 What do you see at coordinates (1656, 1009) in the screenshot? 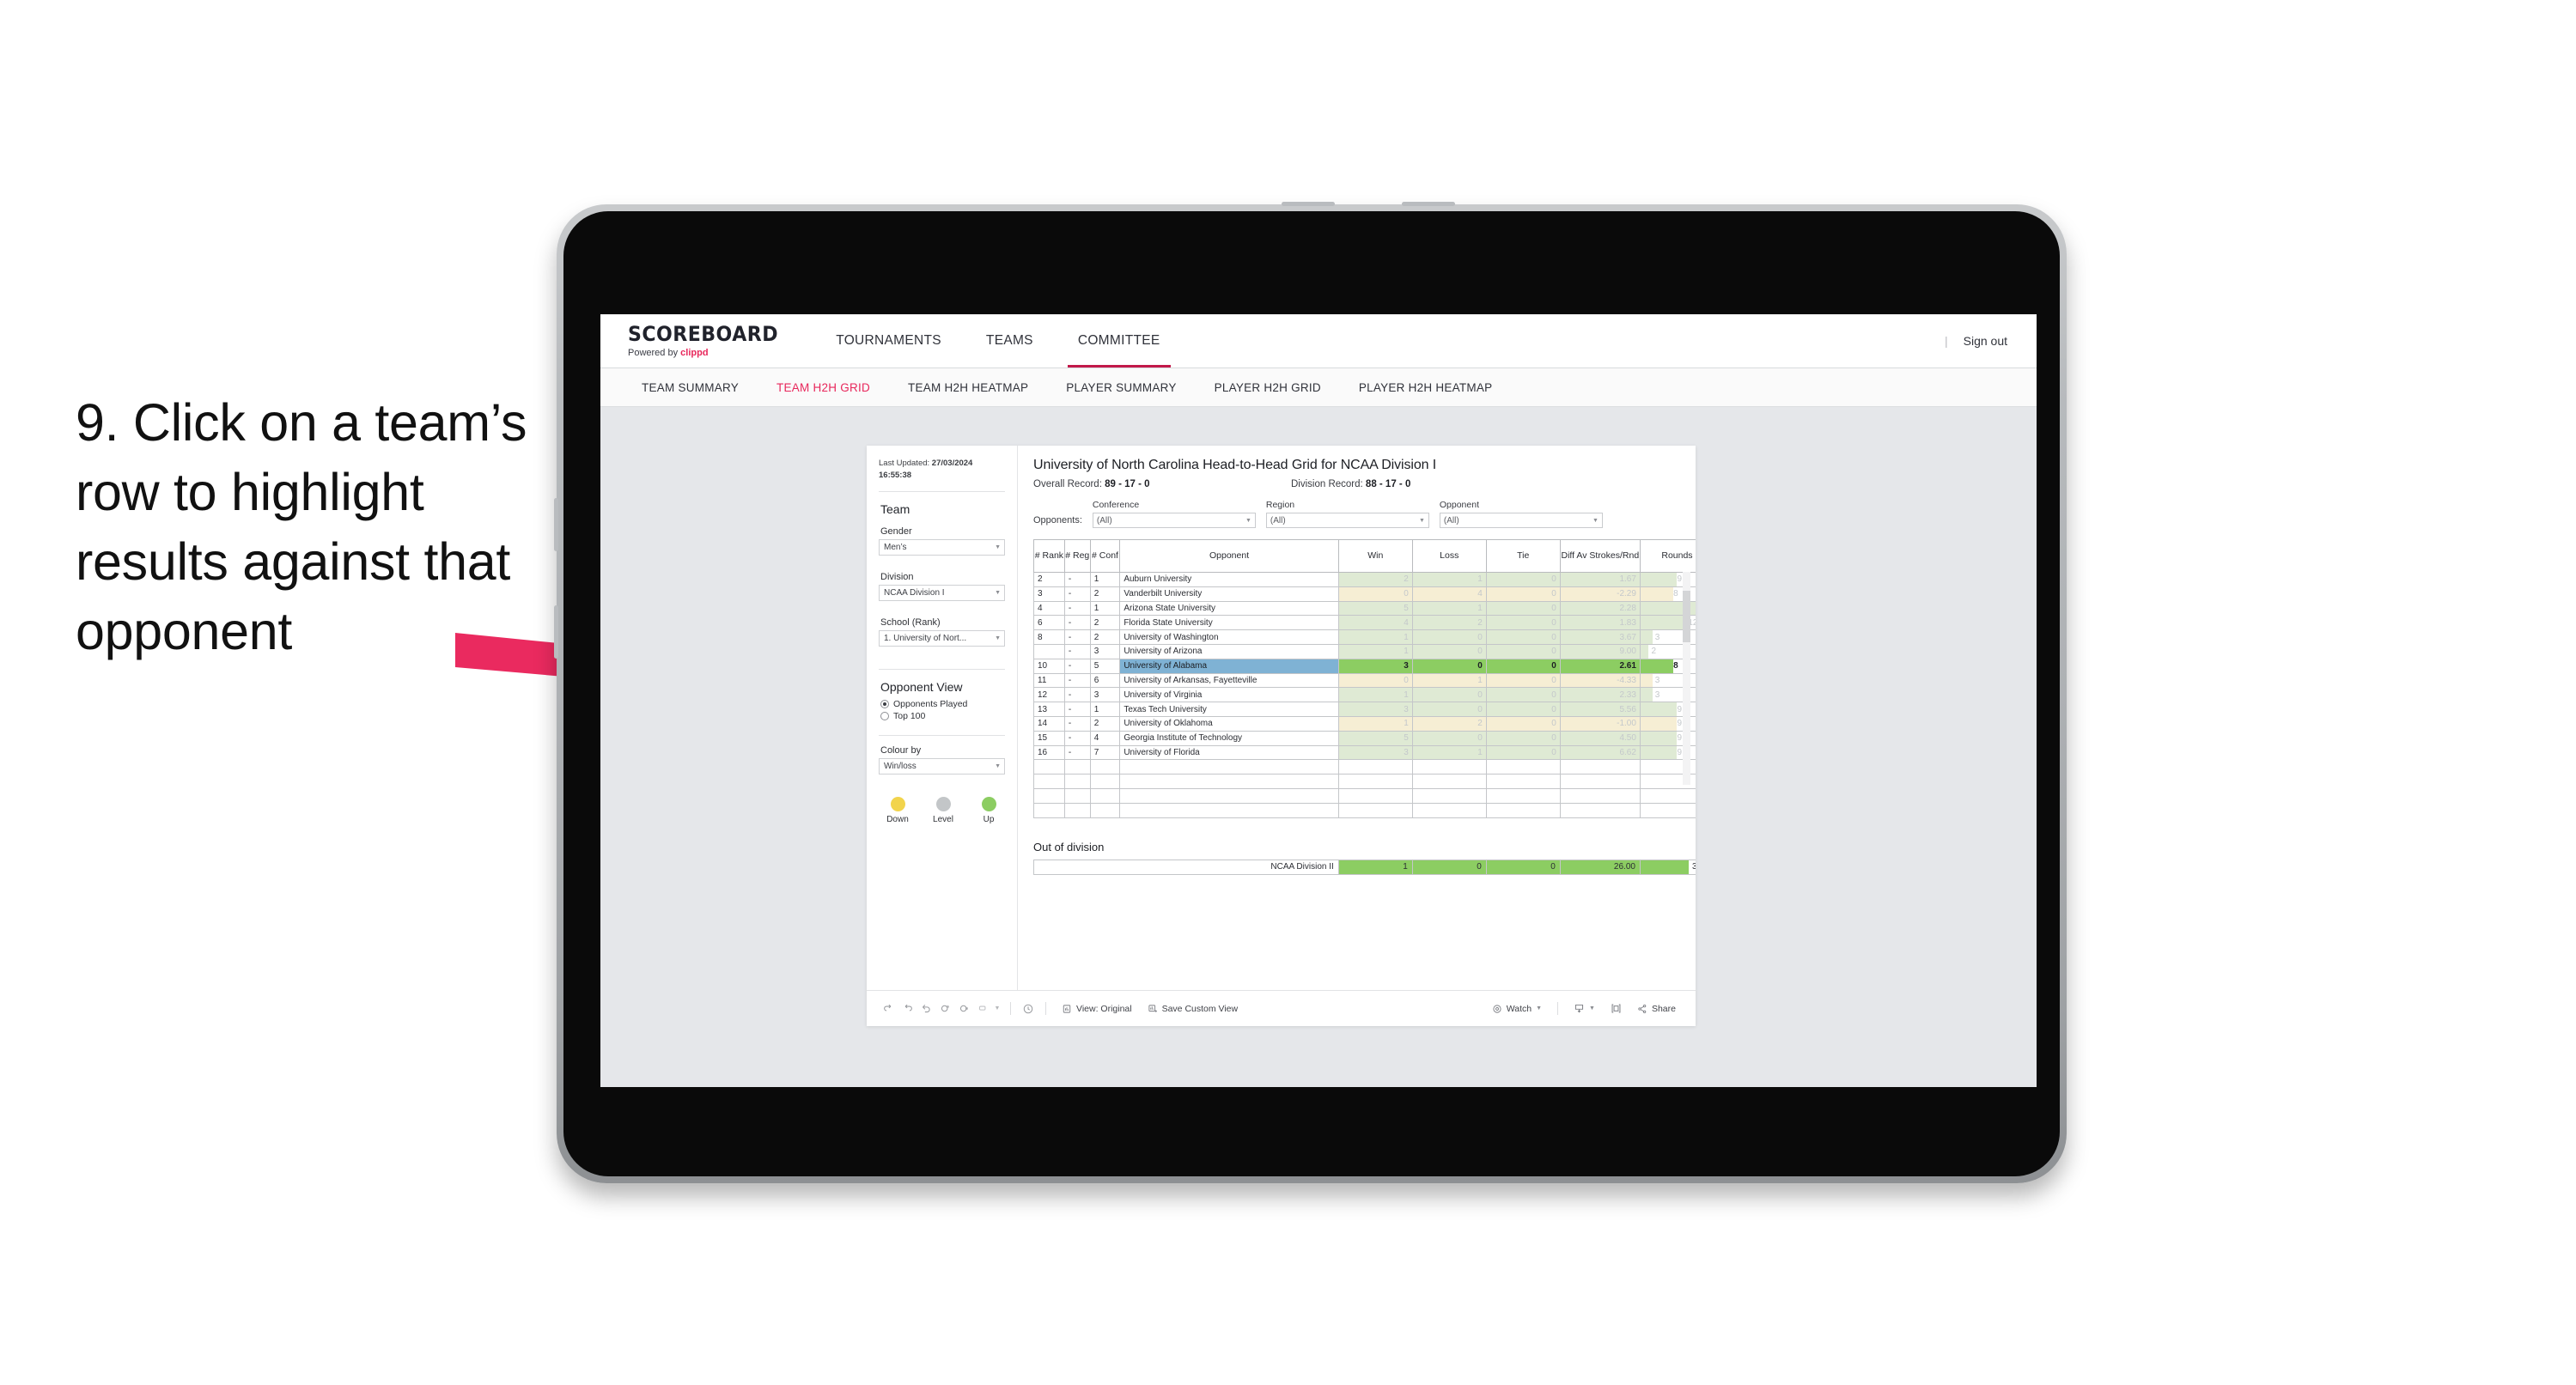
I see `share-button: Share` at bounding box center [1656, 1009].